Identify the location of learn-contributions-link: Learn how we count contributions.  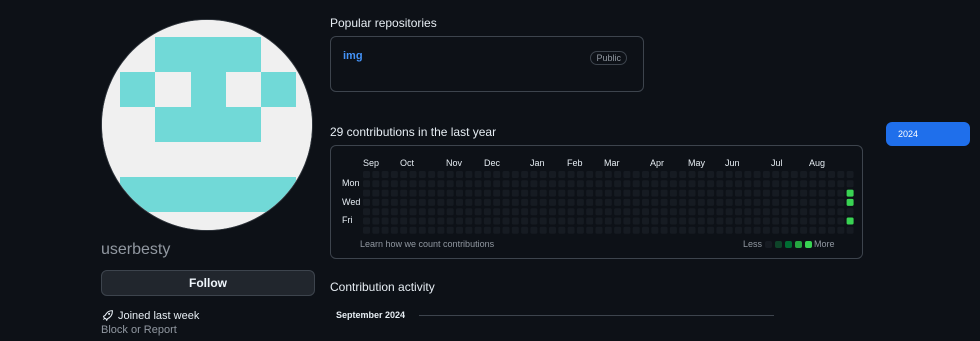
(427, 244).